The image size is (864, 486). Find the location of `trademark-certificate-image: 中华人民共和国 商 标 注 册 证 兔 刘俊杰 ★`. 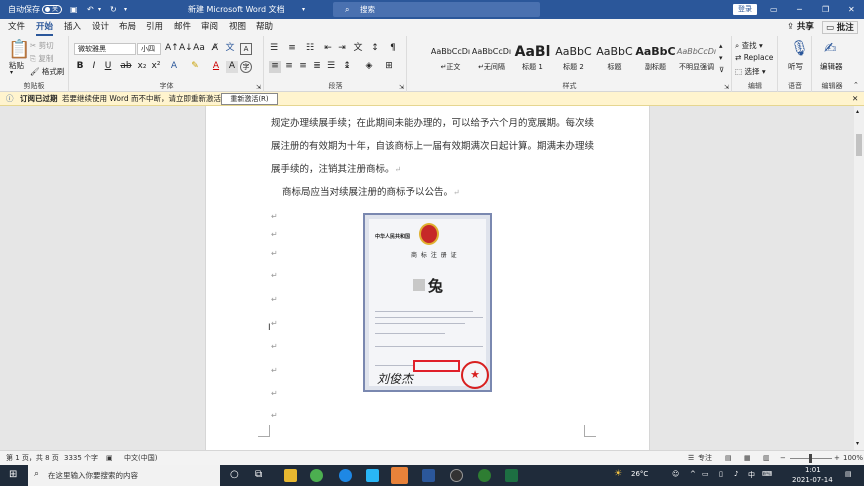

trademark-certificate-image: 中华人民共和国 商 标 注 册 证 兔 刘俊杰 ★ is located at coordinates (427, 302).